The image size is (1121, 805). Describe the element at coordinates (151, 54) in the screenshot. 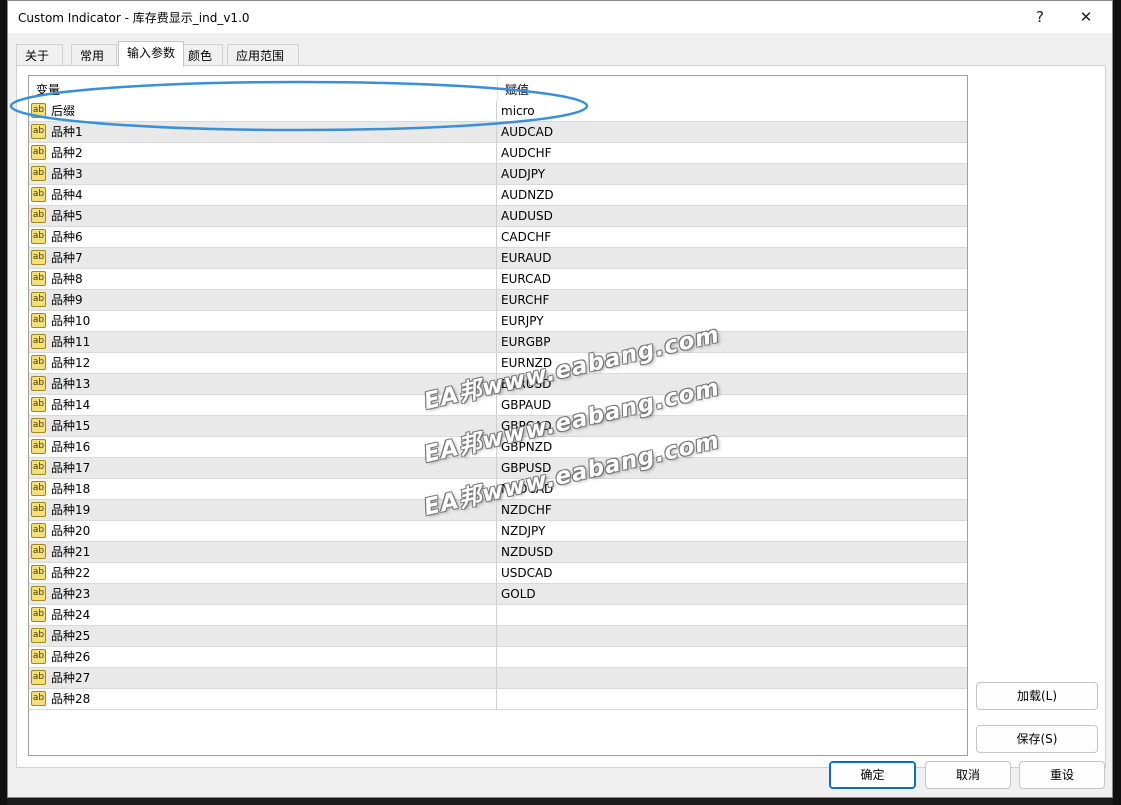

I see `tab-inputs: 输入参数` at that location.